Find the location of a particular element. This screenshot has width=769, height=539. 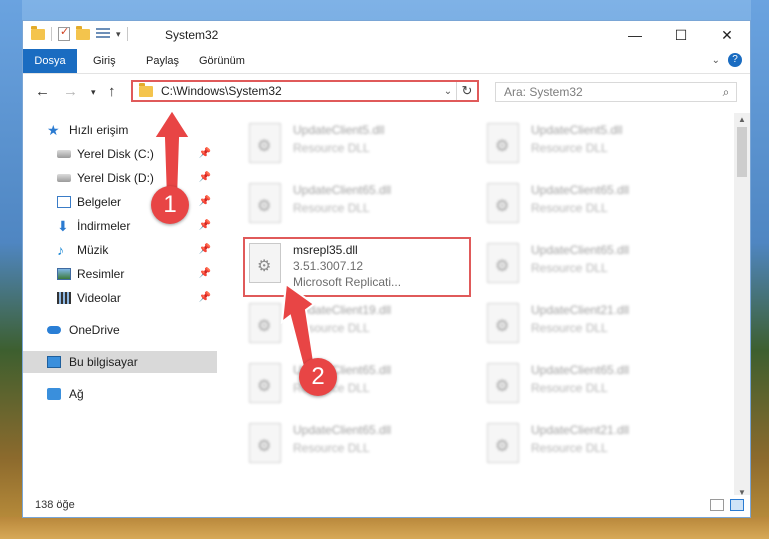

arrow-to-address-bar is located at coordinates (172, 153).